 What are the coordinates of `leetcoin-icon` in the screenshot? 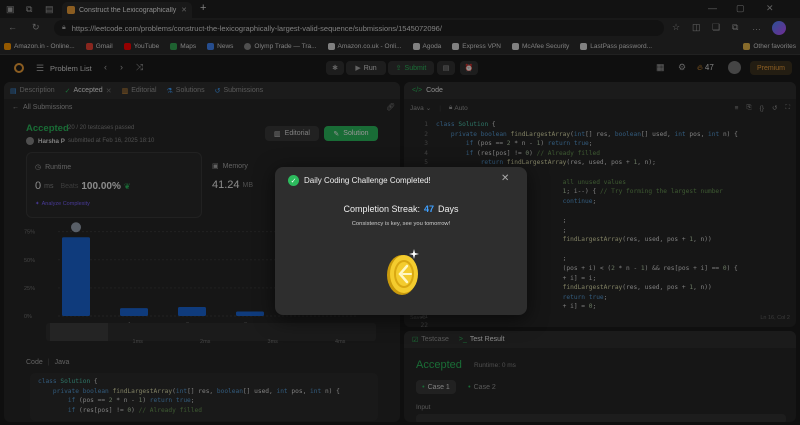 It's located at (403, 272).